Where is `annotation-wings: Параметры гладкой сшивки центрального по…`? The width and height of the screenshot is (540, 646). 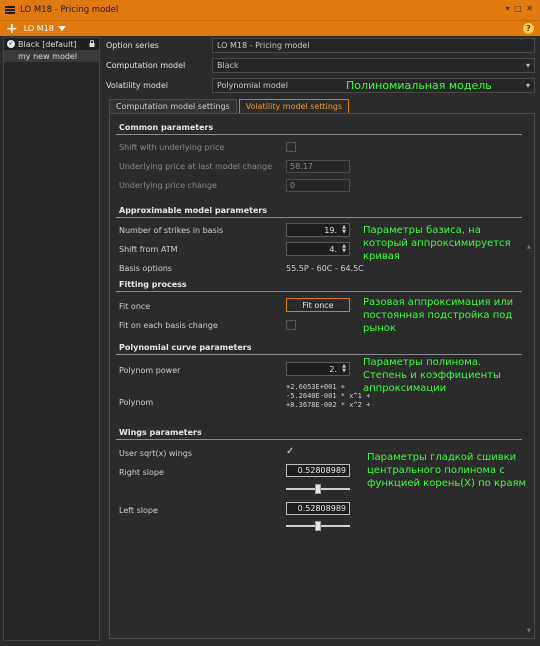 annotation-wings: Параметры гладкой сшивки центрального по… is located at coordinates (446, 470).